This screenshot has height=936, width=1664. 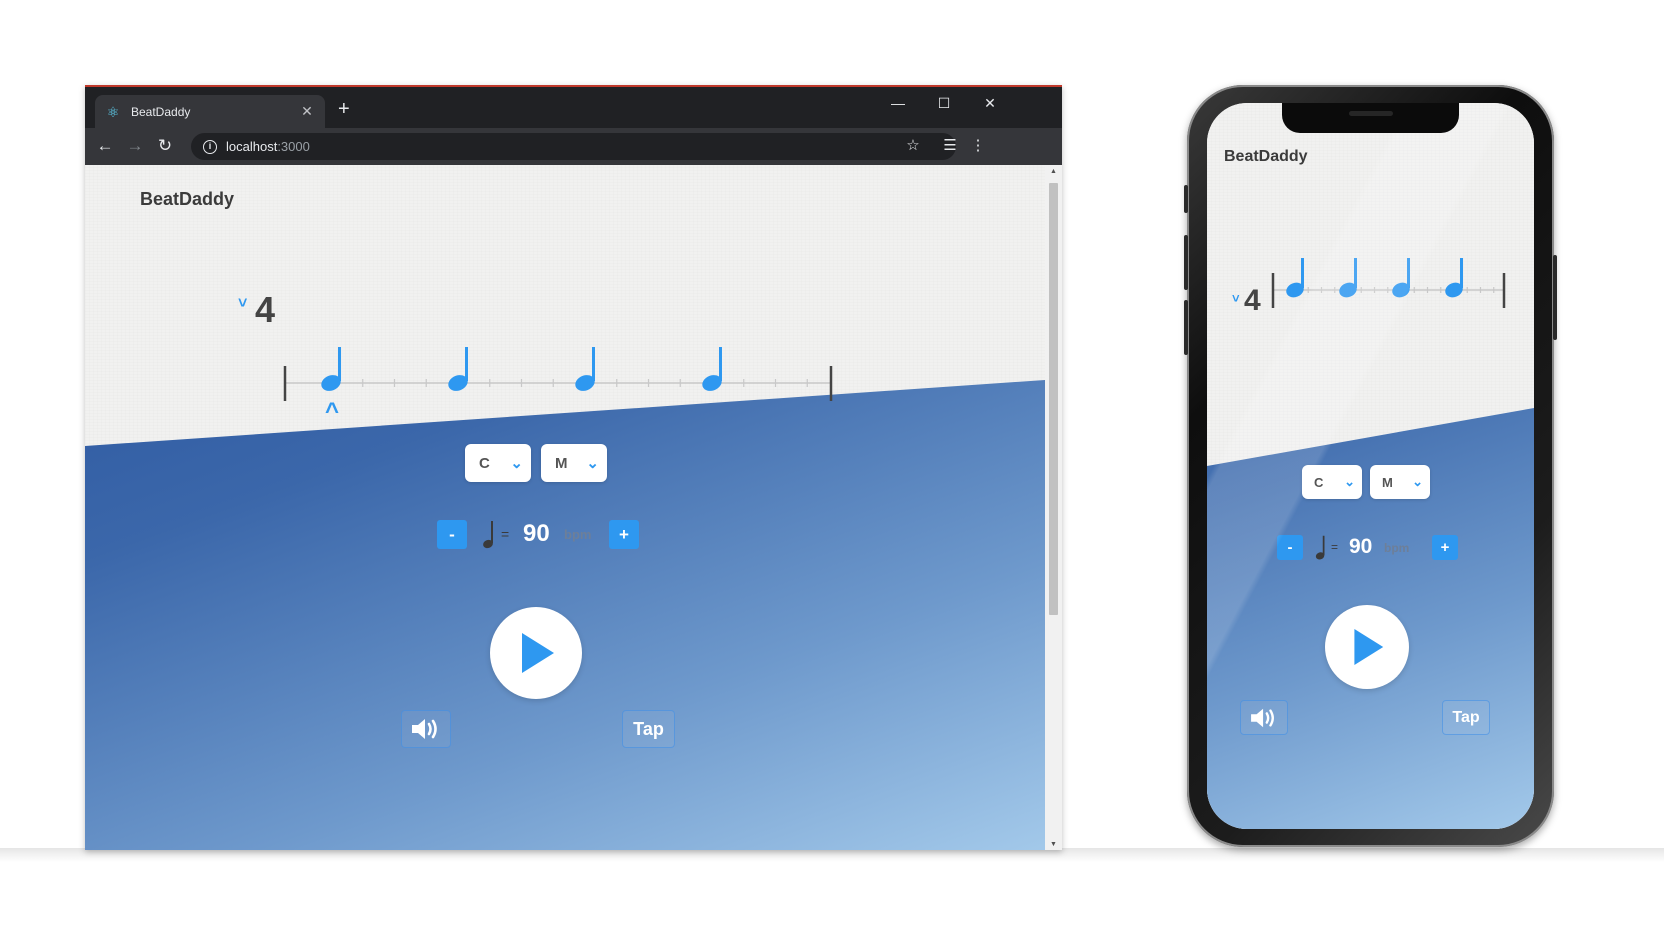 What do you see at coordinates (558, 386) in the screenshot?
I see `measure-staff: ^` at bounding box center [558, 386].